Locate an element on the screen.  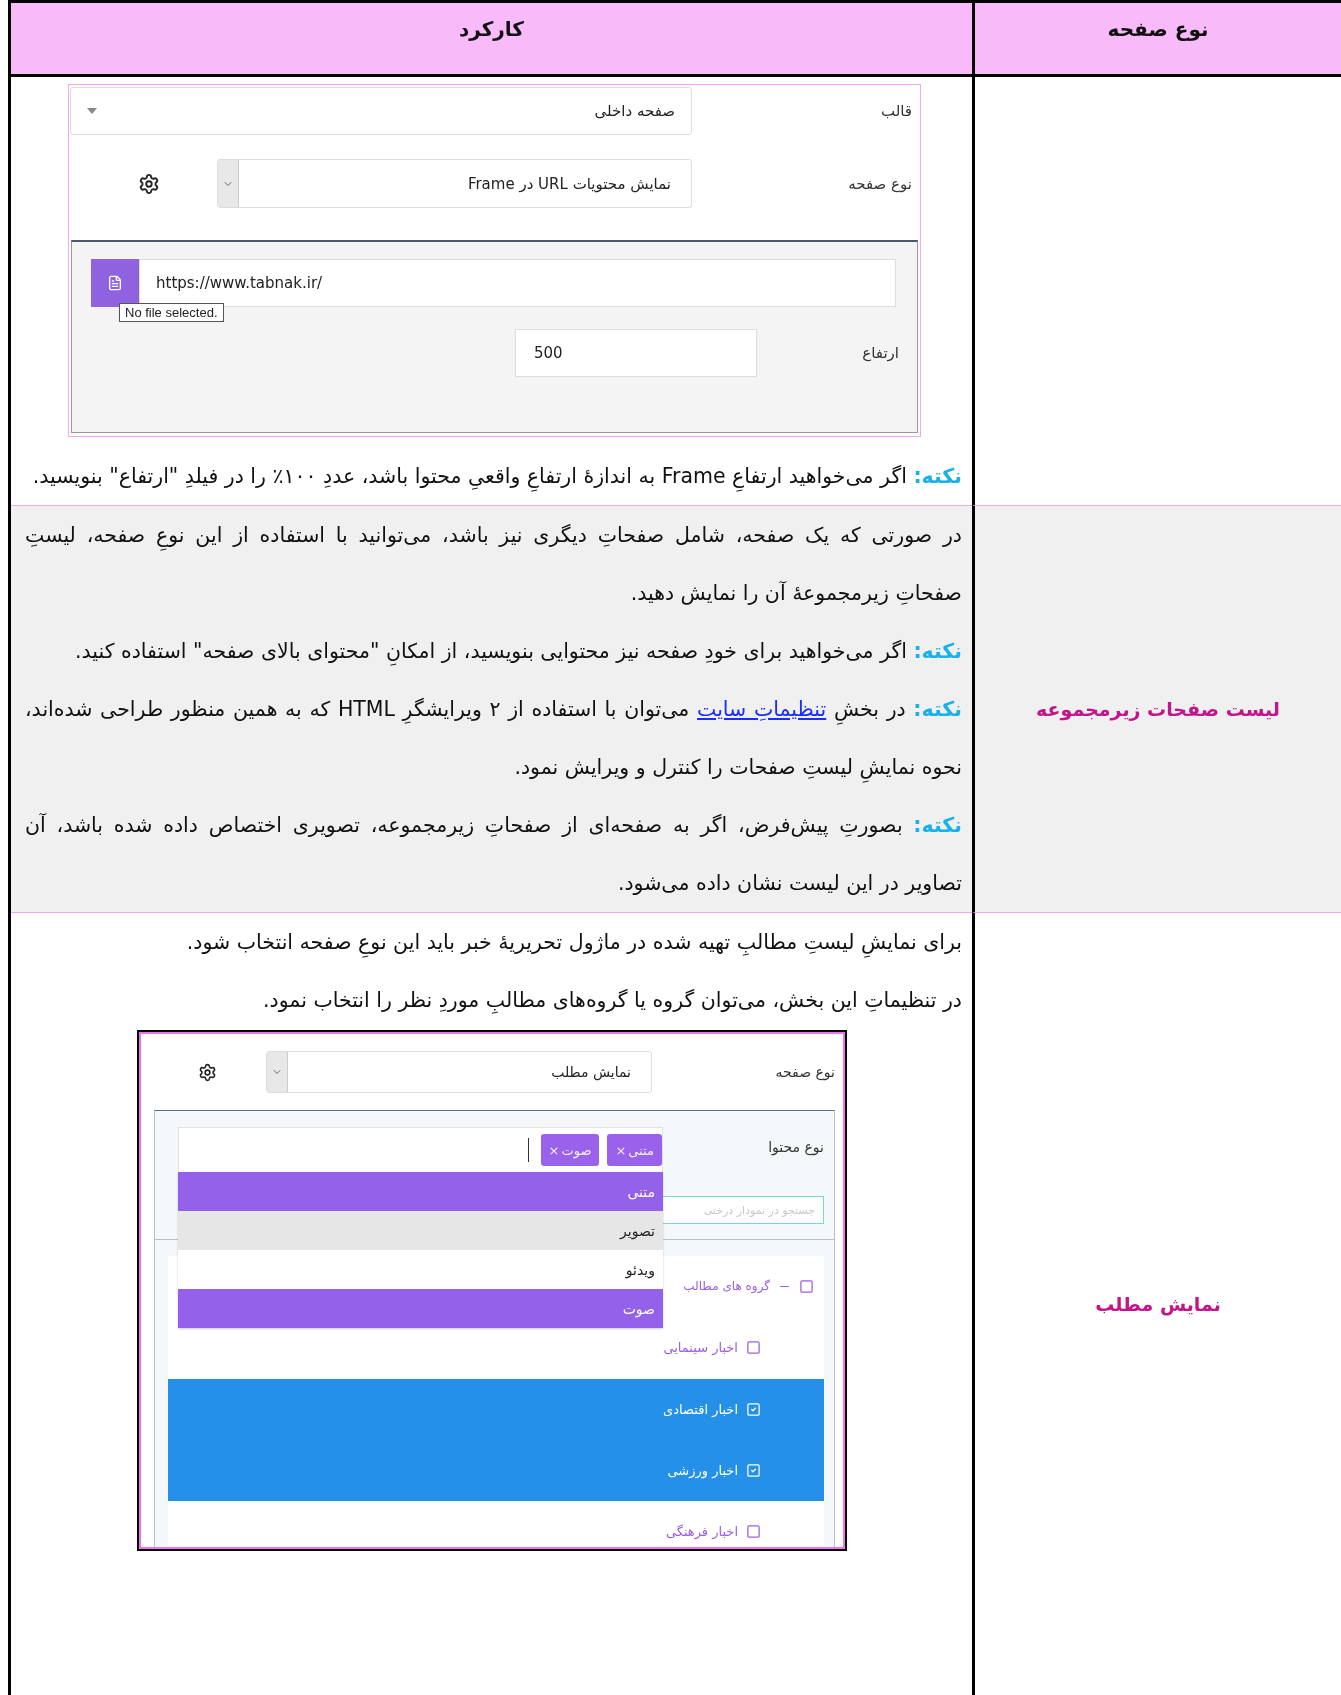
tree-item-highlight: اخبار ورزشی is located at coordinates (496, 1470).